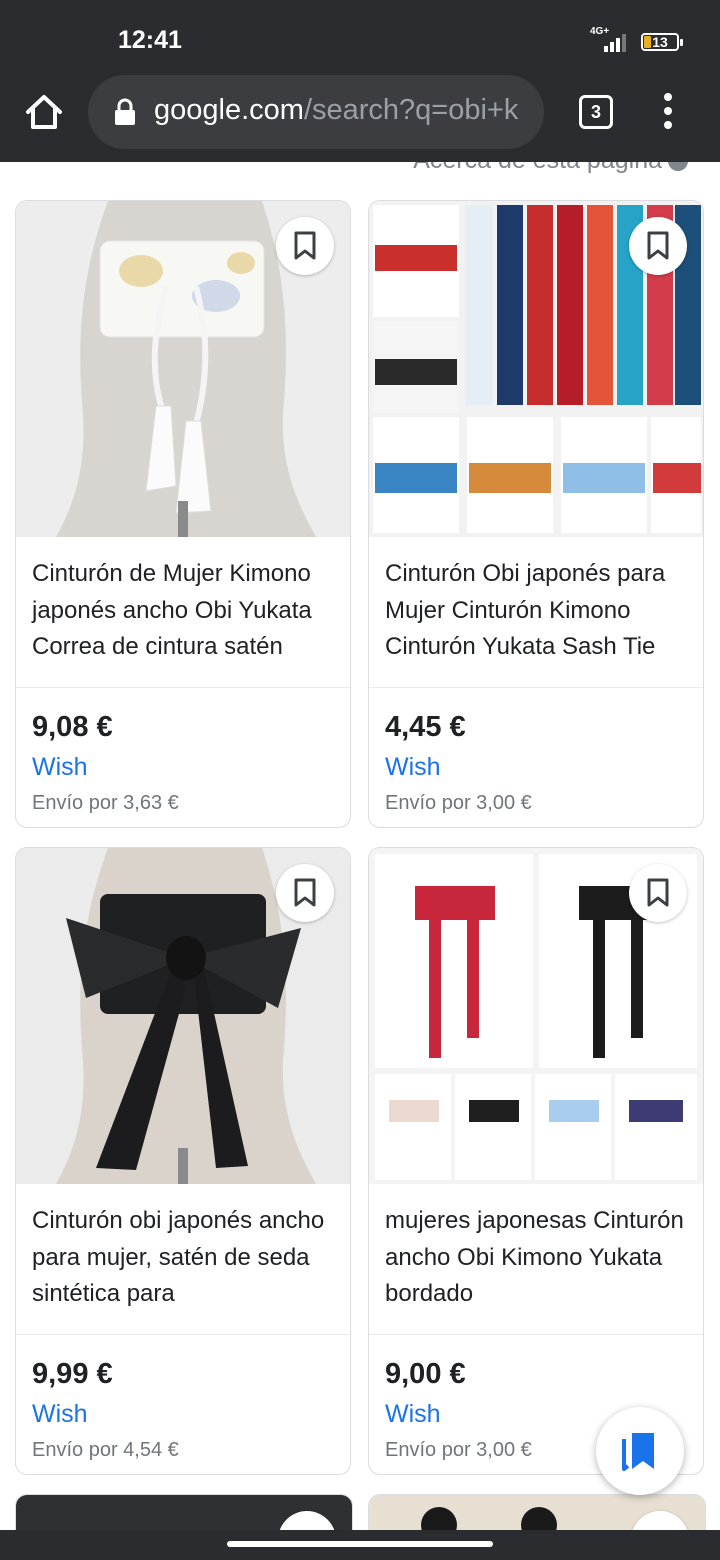  What do you see at coordinates (44, 112) in the screenshot?
I see `home-icon` at bounding box center [44, 112].